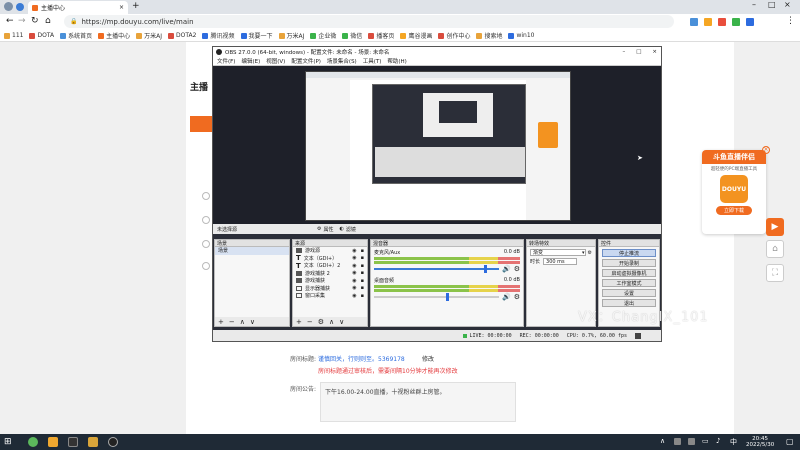 The image size is (800, 450). Describe the element at coordinates (369, 21) in the screenshot. I see `address-bar: 🔒 https://mp.douyu.com/live/main` at that location.